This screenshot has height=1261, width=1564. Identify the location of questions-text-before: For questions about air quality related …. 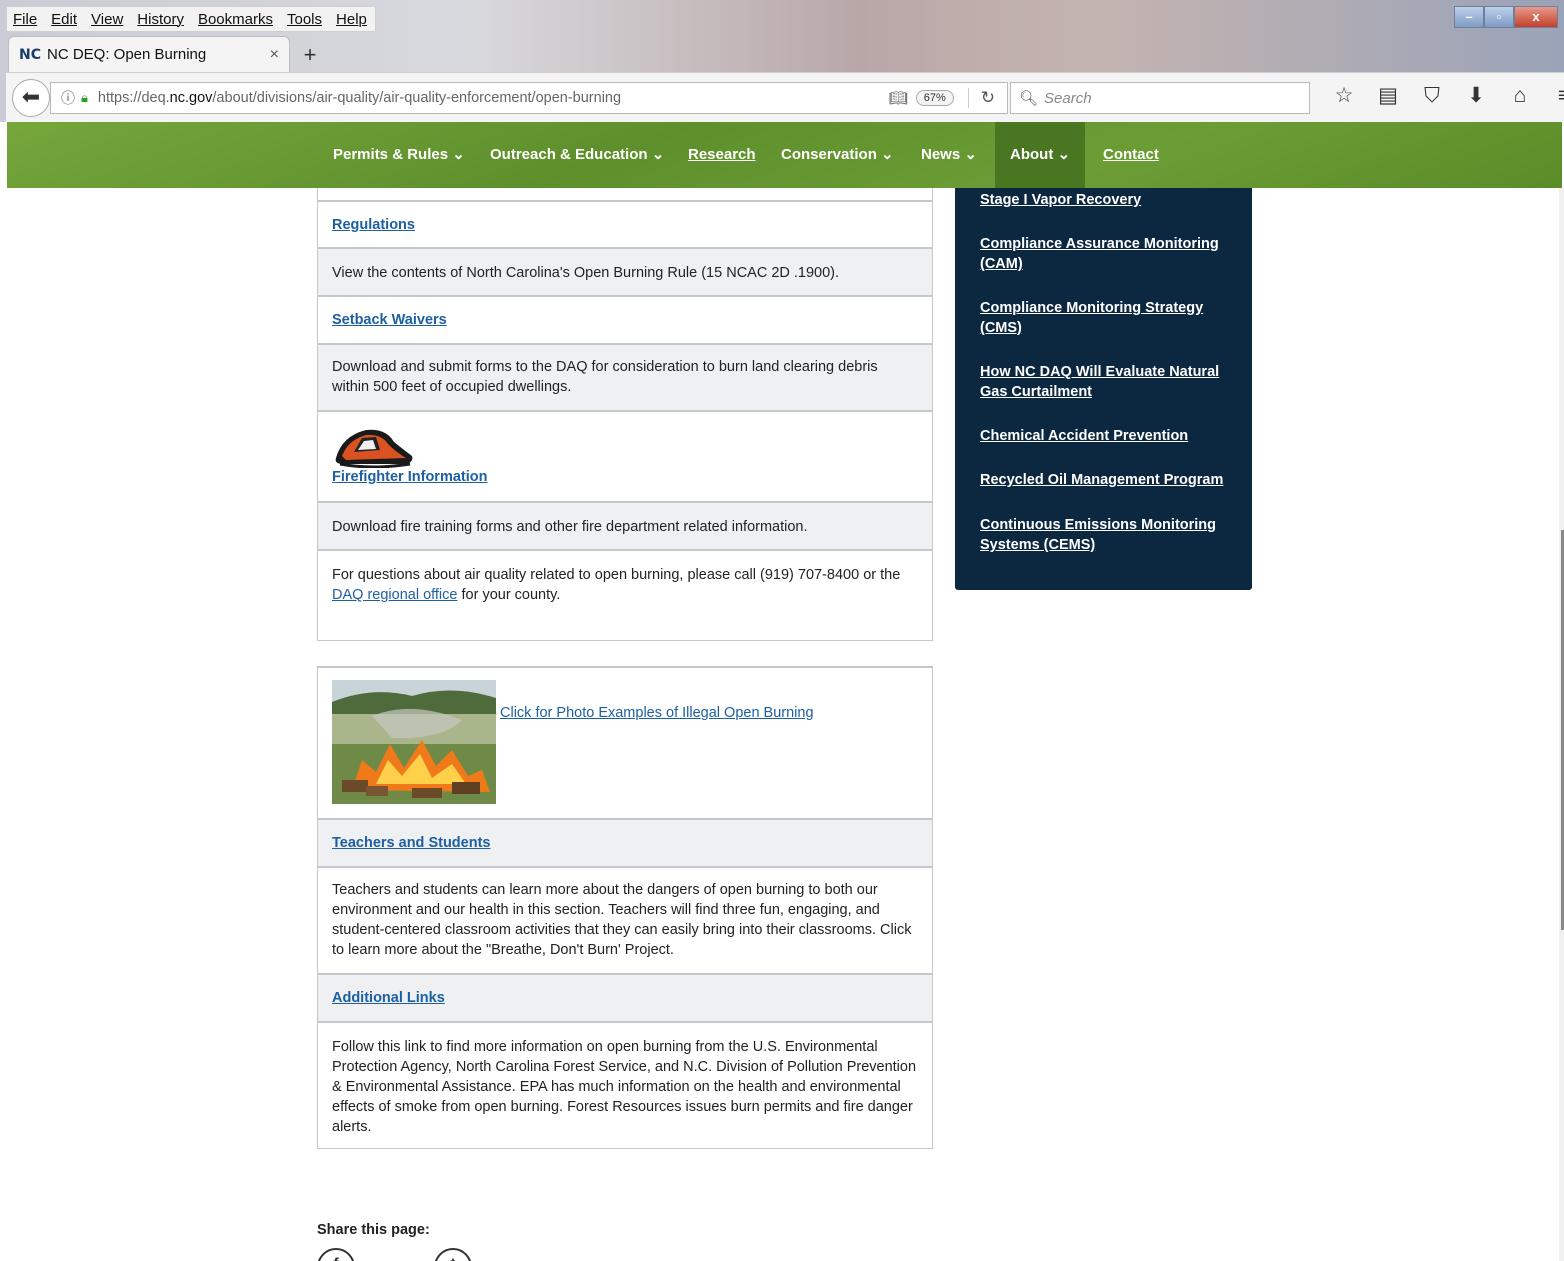
(616, 575).